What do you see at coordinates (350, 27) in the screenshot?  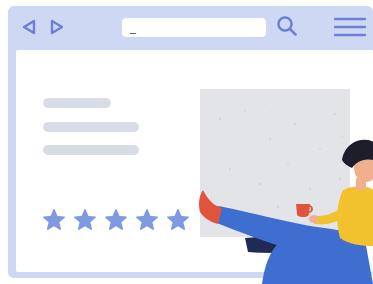 I see `hamburger-menu-icon` at bounding box center [350, 27].